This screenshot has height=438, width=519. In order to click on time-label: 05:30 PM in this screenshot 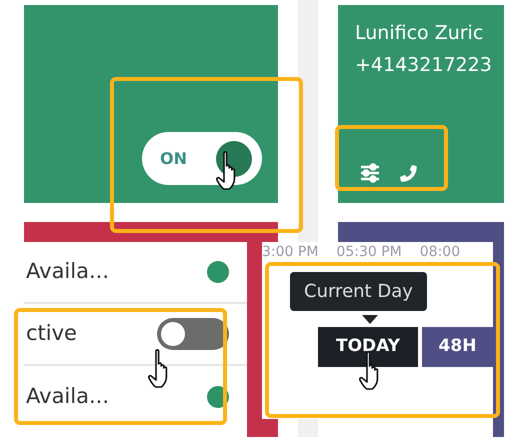, I will do `click(369, 252)`.